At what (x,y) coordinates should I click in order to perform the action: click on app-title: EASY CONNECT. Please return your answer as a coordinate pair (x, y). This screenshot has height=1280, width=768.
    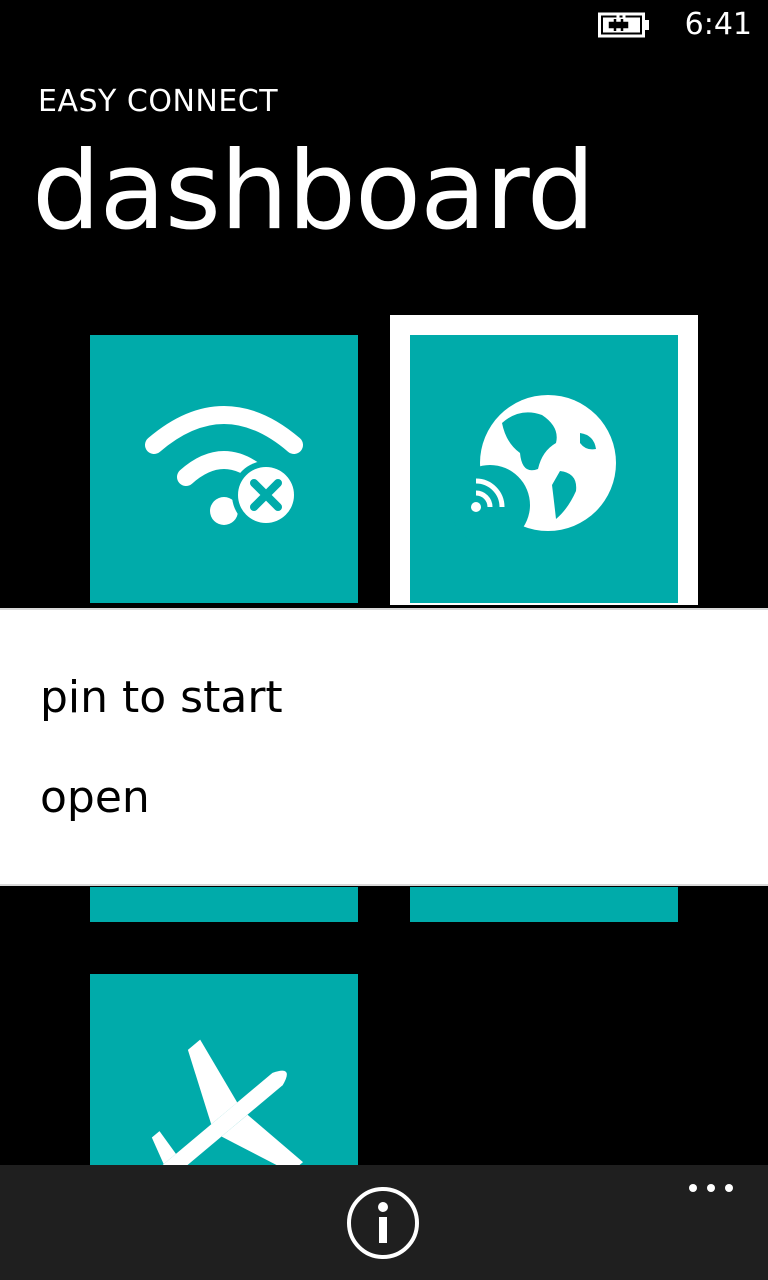
    Looking at the image, I should click on (158, 101).